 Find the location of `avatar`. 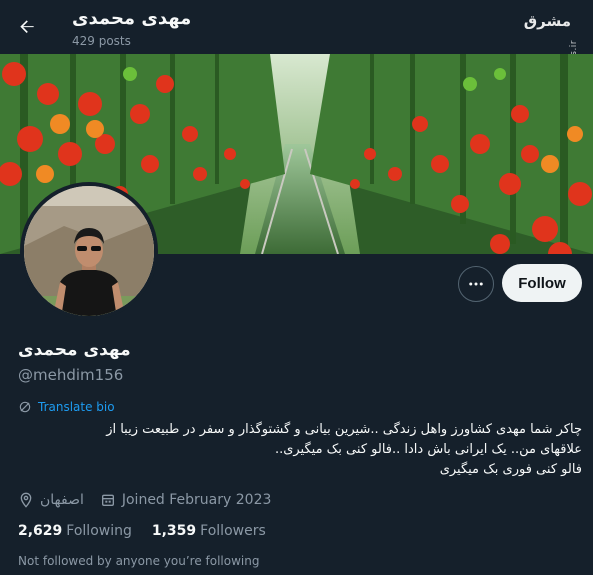

avatar is located at coordinates (89, 251).